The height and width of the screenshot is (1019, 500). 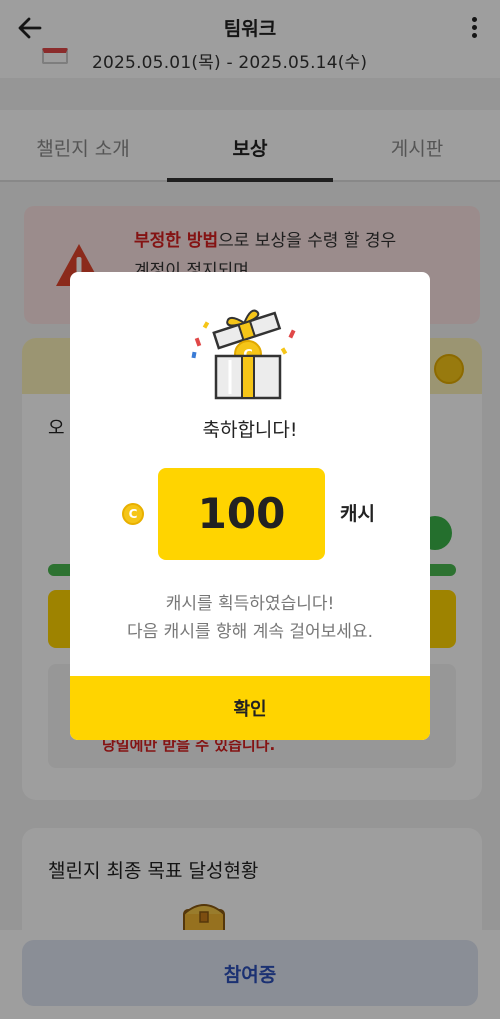 What do you see at coordinates (133, 514) in the screenshot?
I see `cash-coin-icon: C` at bounding box center [133, 514].